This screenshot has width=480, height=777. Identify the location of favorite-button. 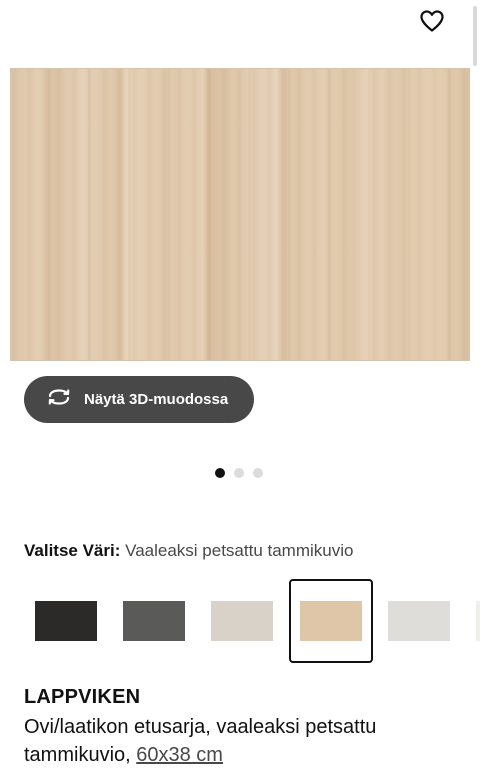
(432, 23).